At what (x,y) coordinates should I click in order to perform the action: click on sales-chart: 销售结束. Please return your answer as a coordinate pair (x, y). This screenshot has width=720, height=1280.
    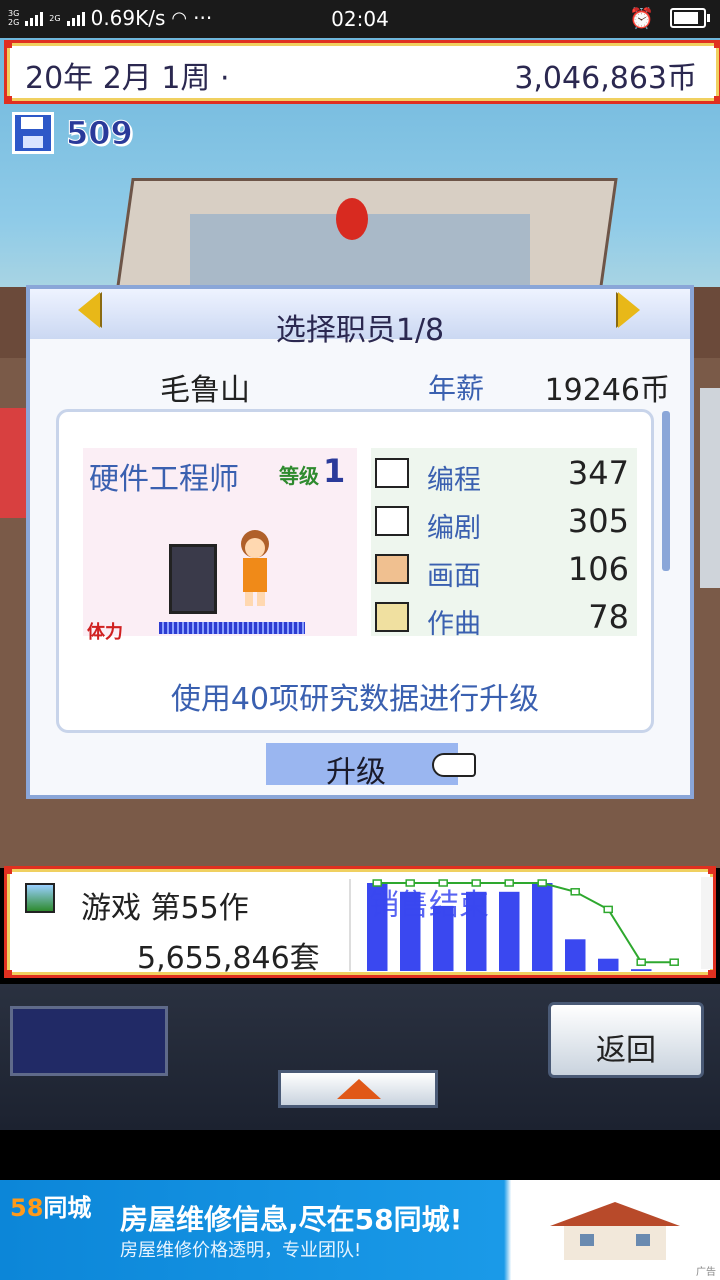
    Looking at the image, I should click on (523, 925).